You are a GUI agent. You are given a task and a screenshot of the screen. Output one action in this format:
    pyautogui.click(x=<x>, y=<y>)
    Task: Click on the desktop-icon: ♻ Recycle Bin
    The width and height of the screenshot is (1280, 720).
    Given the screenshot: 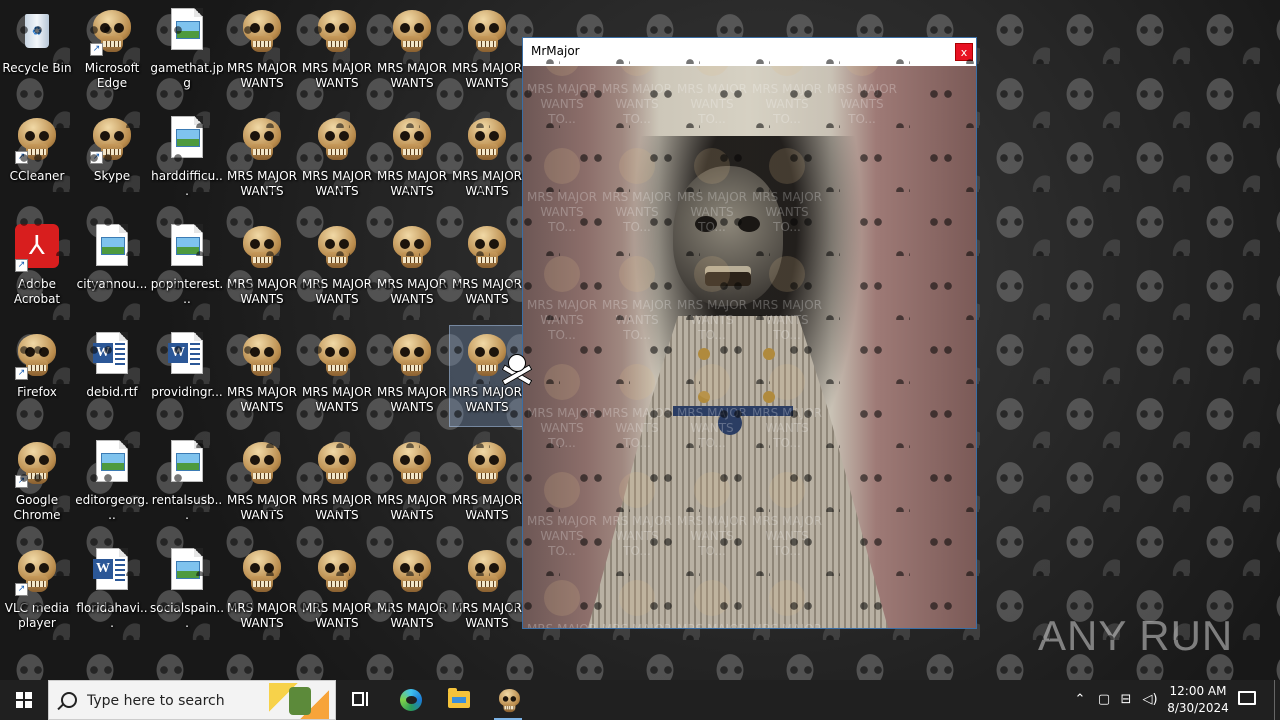 What is the action you would take?
    pyautogui.click(x=37, y=52)
    